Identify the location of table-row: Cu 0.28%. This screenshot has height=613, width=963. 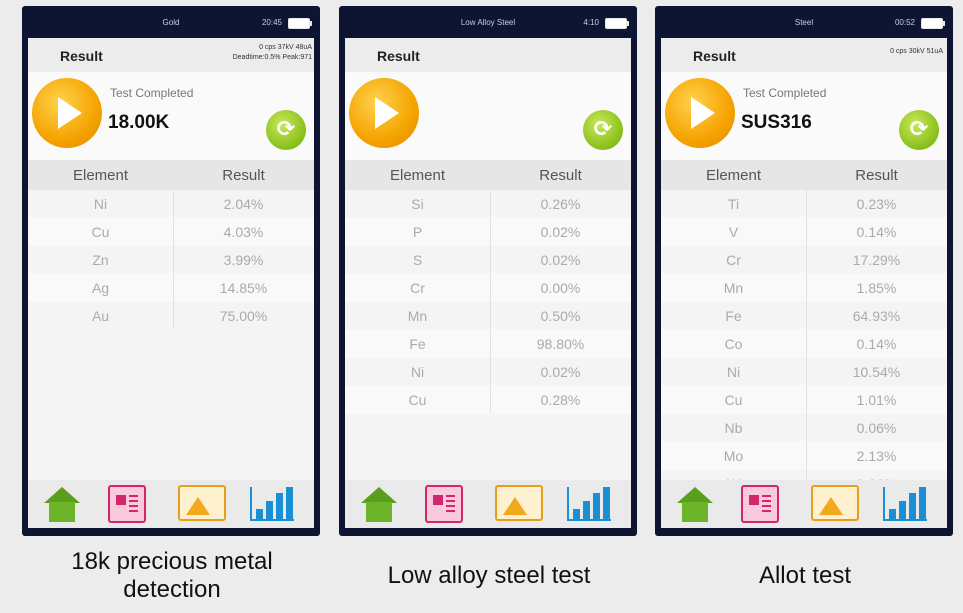
(488, 400).